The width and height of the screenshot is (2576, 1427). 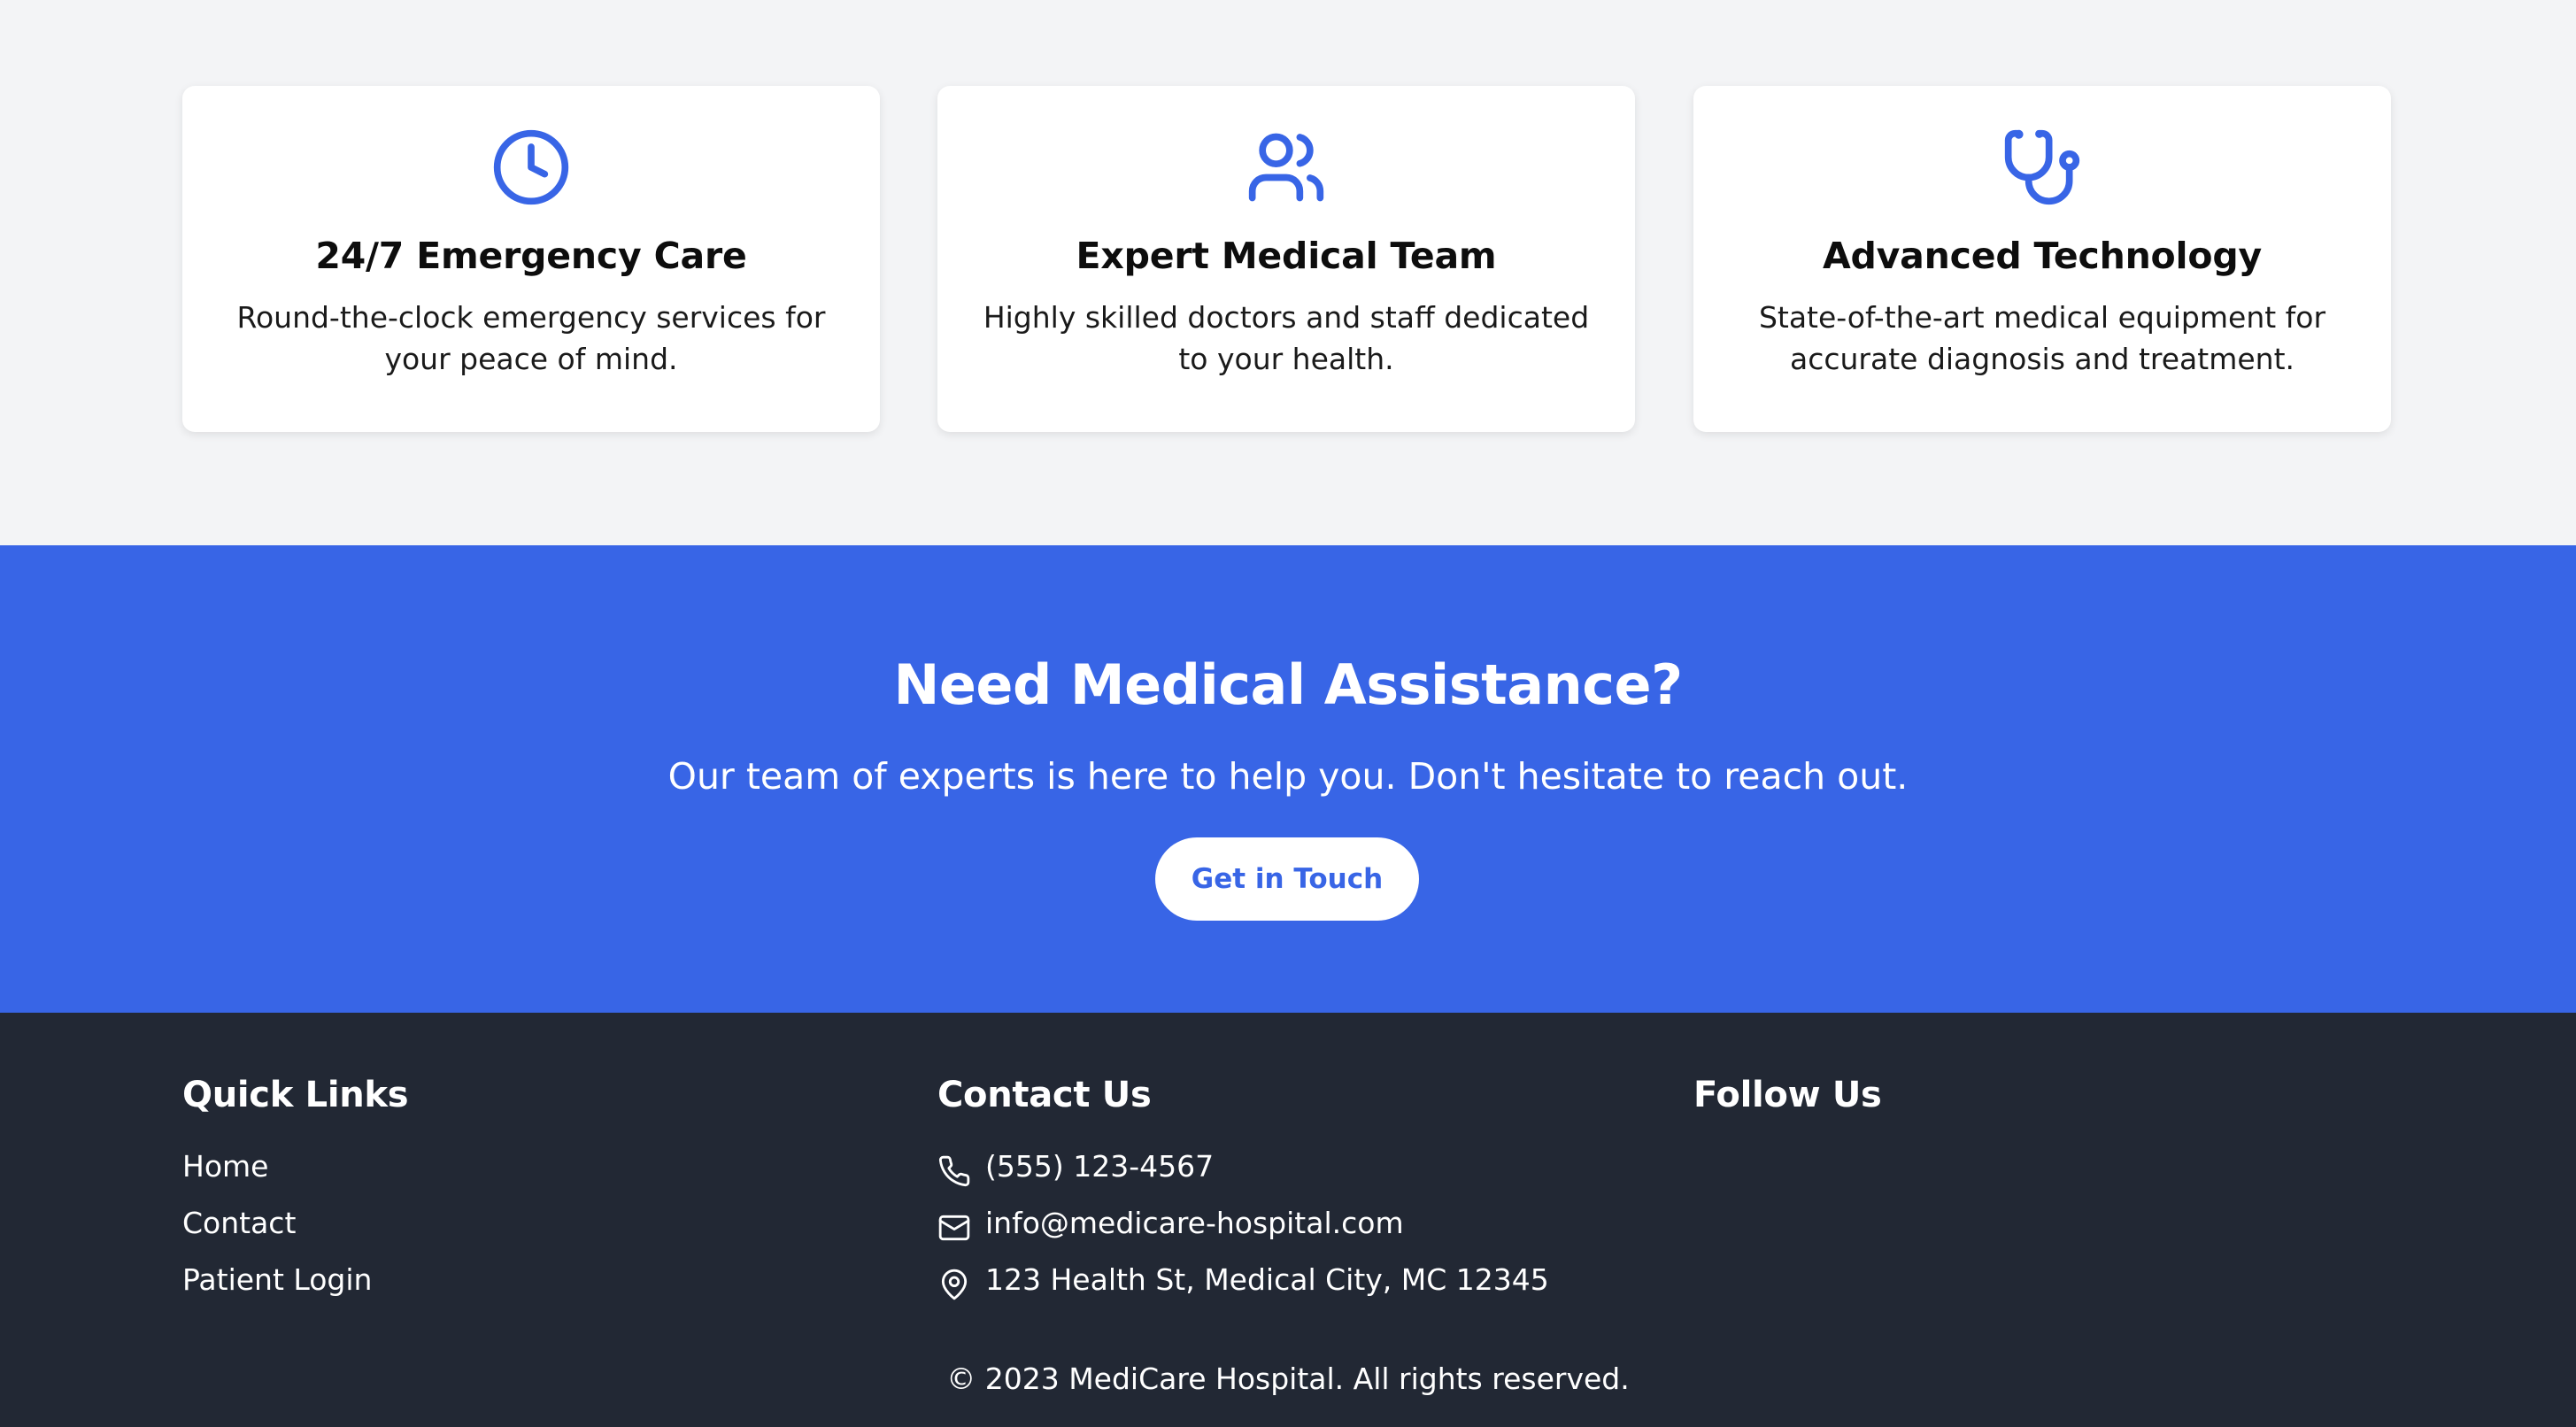 I want to click on cta-heading: Need Medical Assistance?, so click(x=1288, y=684).